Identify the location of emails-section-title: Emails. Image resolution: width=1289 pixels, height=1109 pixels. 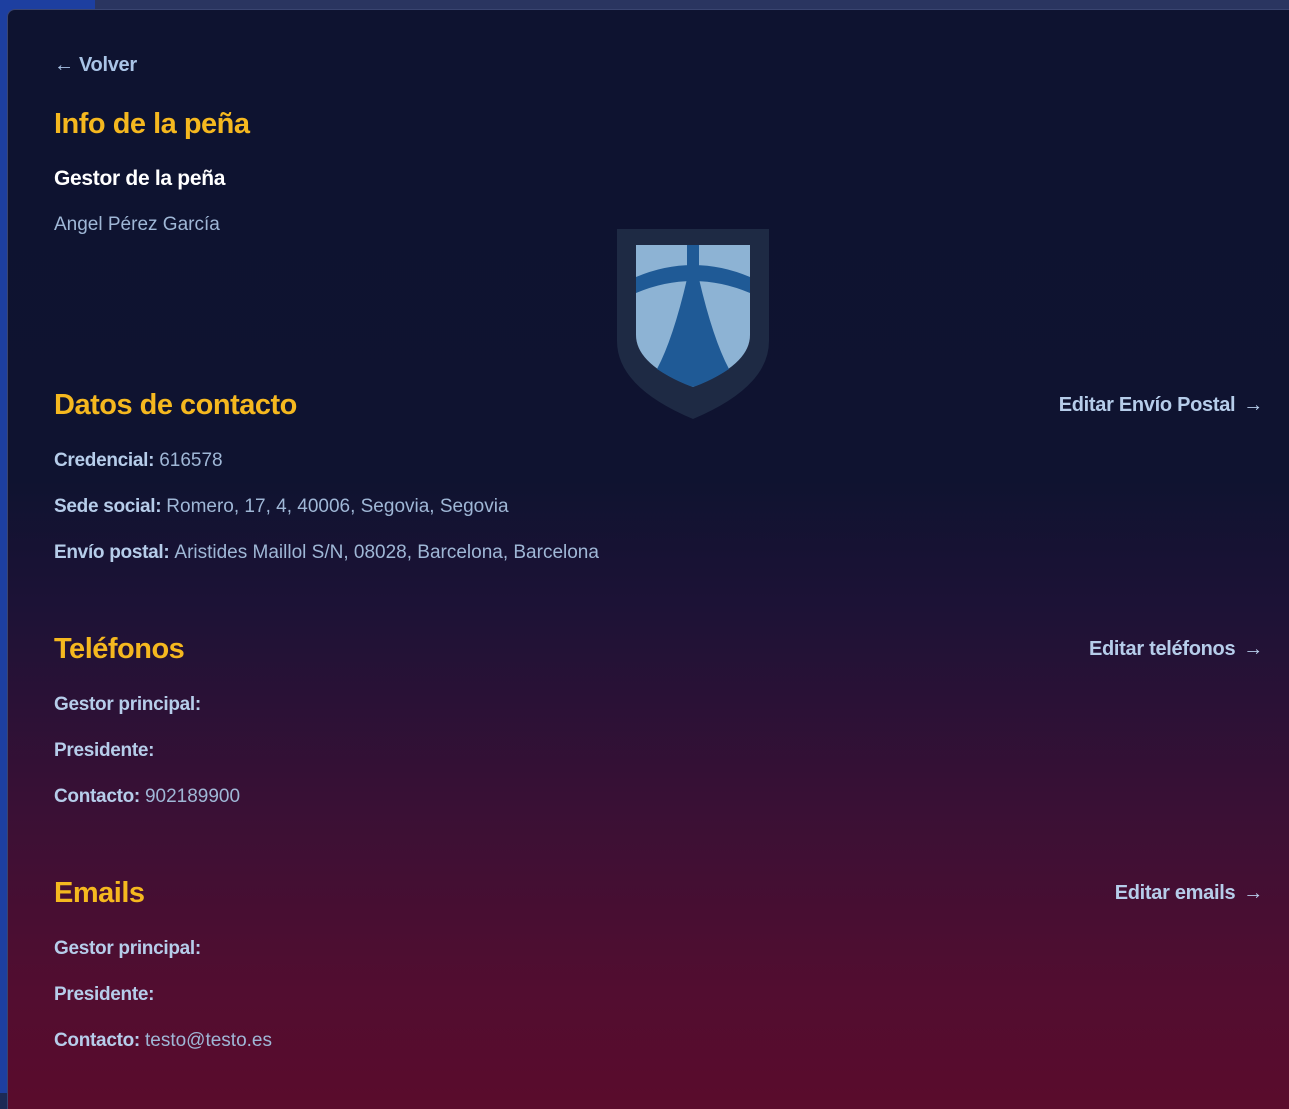
(99, 893).